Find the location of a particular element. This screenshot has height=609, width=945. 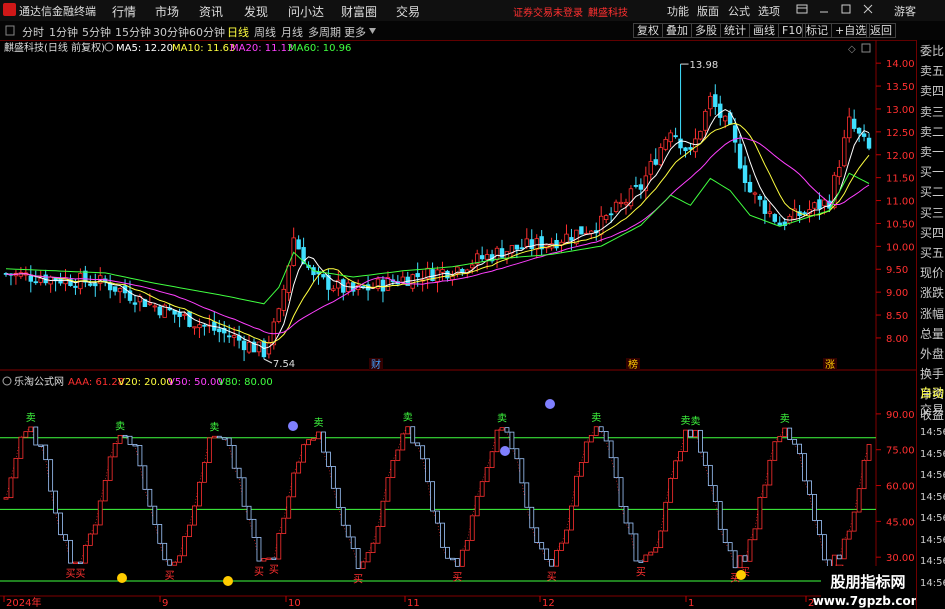

menu-quotes: 行情 is located at coordinates (124, 11).